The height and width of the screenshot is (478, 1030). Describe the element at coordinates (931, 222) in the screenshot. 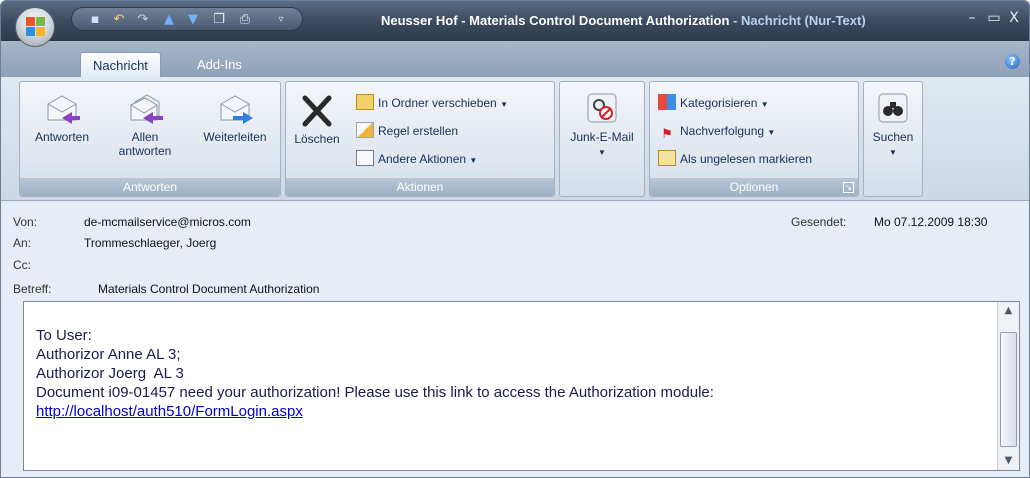

I see `sent-value: Mo 07.12.2009 18:30` at that location.